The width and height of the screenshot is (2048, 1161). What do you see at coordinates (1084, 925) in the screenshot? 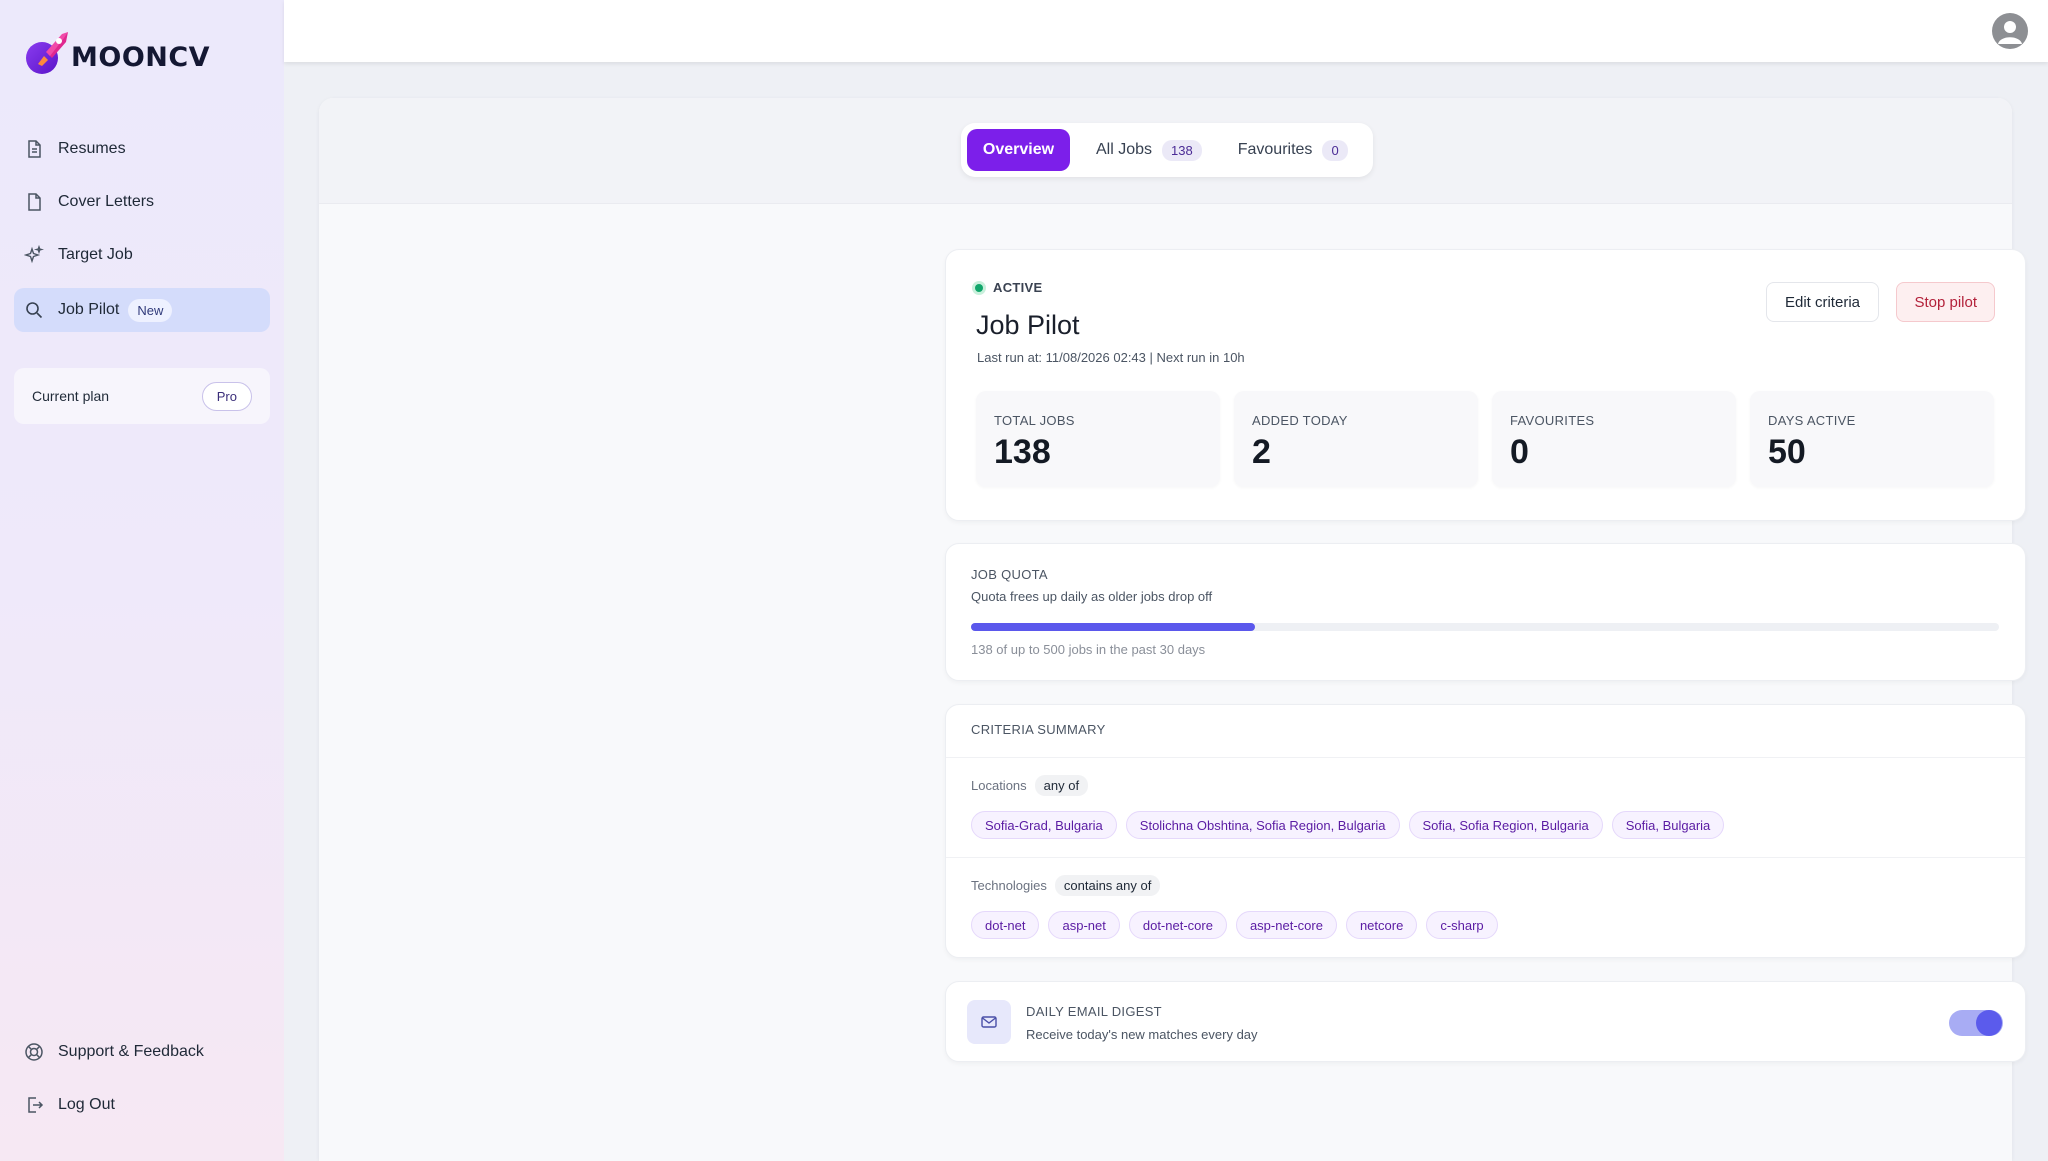
I see `technology-chip: asp-net` at bounding box center [1084, 925].